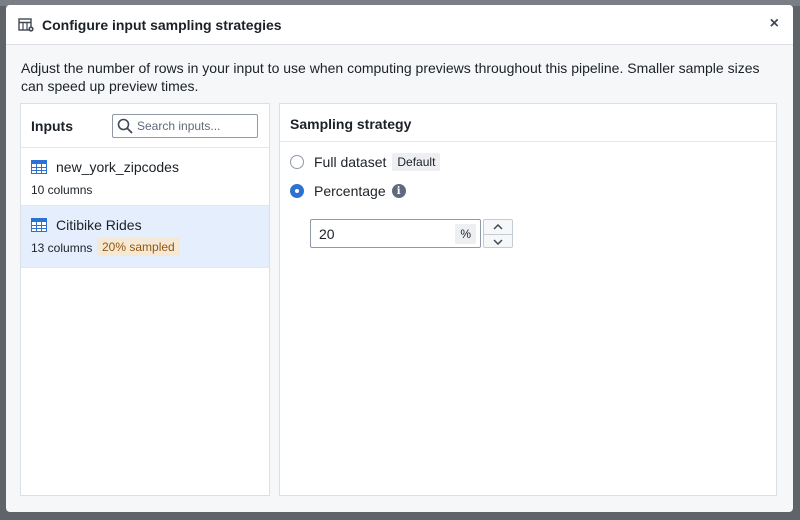 The height and width of the screenshot is (520, 800). I want to click on dialog-title: Configure input sampling strategies, so click(162, 24).